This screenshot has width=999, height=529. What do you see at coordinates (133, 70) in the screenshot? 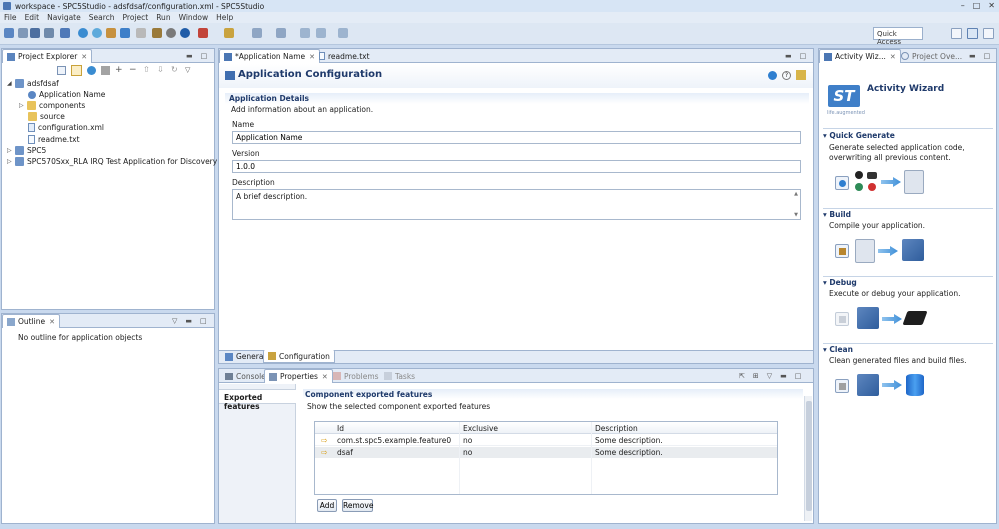
I see `remove-icon: −` at bounding box center [133, 70].